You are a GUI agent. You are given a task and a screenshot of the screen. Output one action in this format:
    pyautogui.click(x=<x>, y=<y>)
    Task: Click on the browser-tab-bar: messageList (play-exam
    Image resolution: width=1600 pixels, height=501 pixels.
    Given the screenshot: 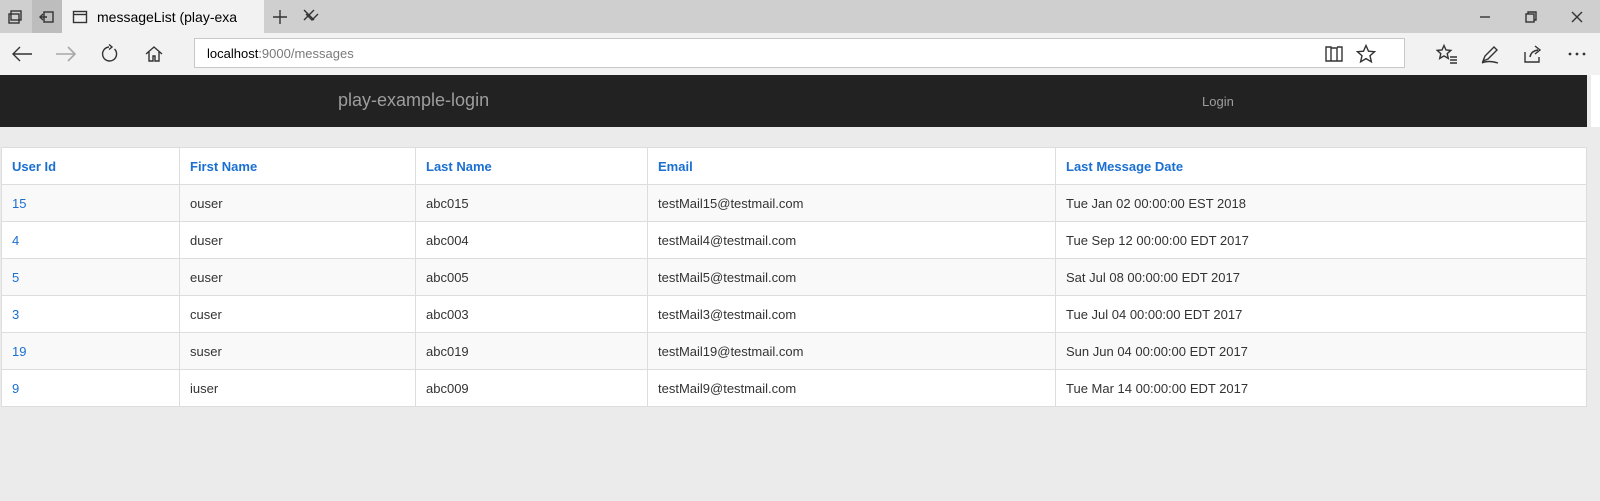 What is the action you would take?
    pyautogui.click(x=800, y=16)
    